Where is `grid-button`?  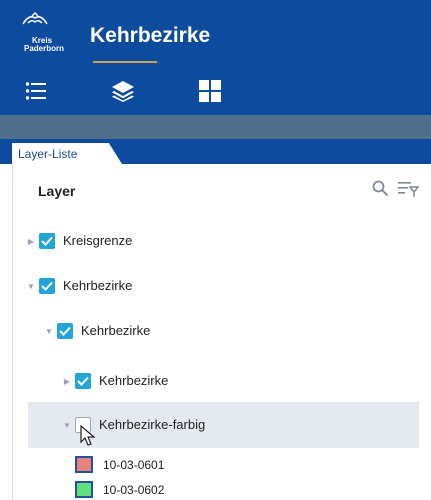 grid-button is located at coordinates (210, 91).